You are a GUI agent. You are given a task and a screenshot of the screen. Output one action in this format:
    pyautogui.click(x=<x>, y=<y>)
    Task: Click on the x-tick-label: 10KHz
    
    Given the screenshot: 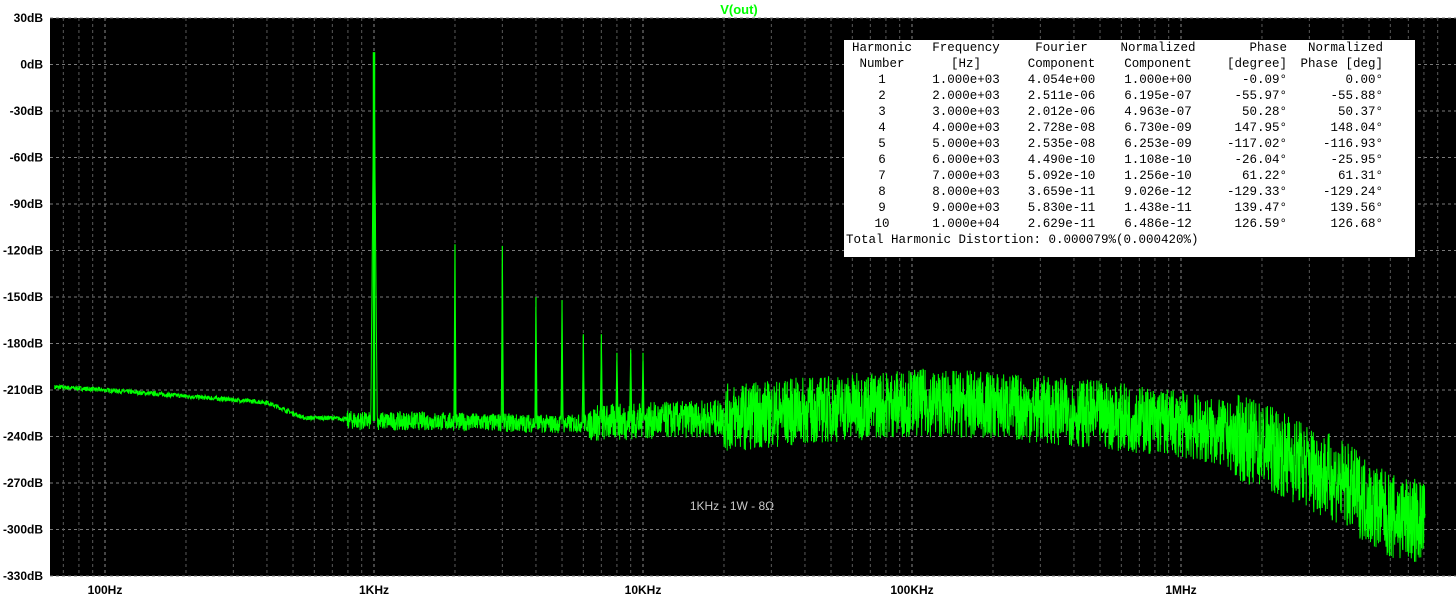 What is the action you would take?
    pyautogui.click(x=643, y=590)
    